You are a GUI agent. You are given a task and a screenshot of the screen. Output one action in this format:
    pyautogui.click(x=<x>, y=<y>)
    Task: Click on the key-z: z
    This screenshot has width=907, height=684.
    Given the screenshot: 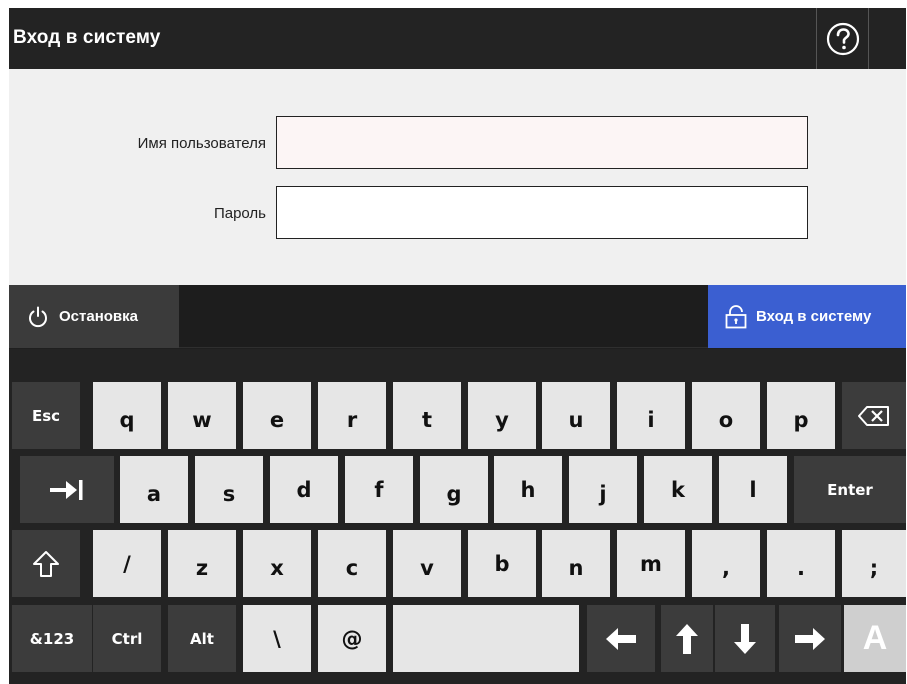 What is the action you would take?
    pyautogui.click(x=202, y=563)
    